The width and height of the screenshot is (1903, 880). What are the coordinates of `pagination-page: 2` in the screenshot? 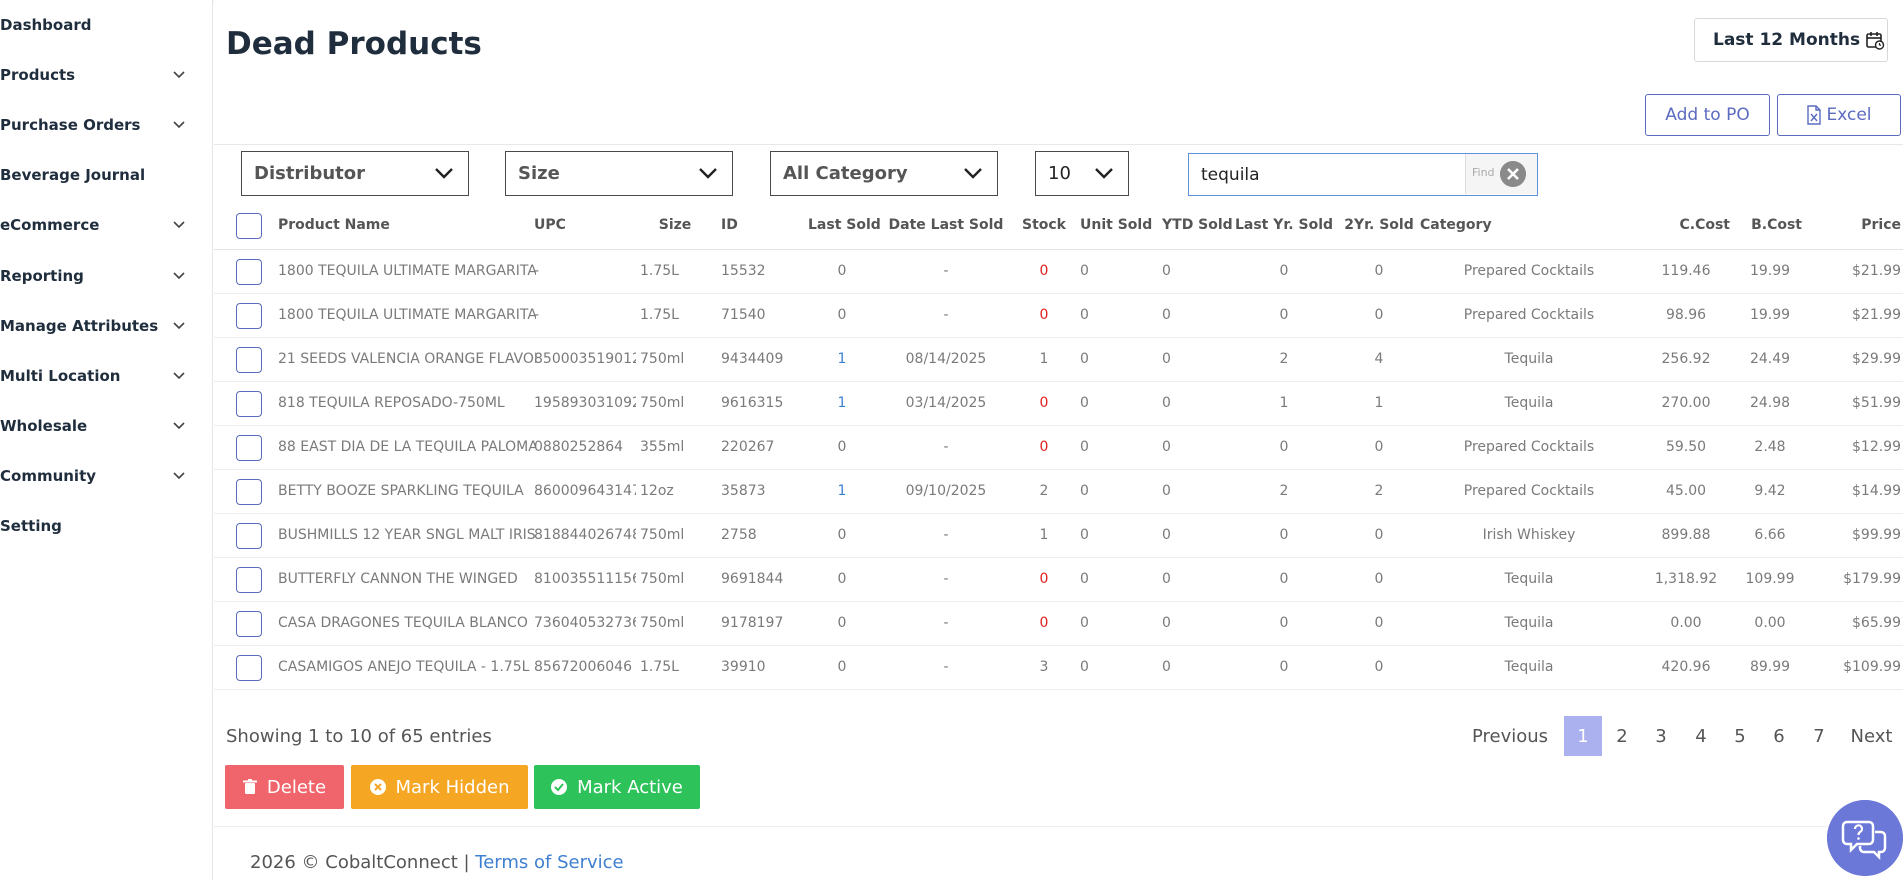 It's located at (1622, 736).